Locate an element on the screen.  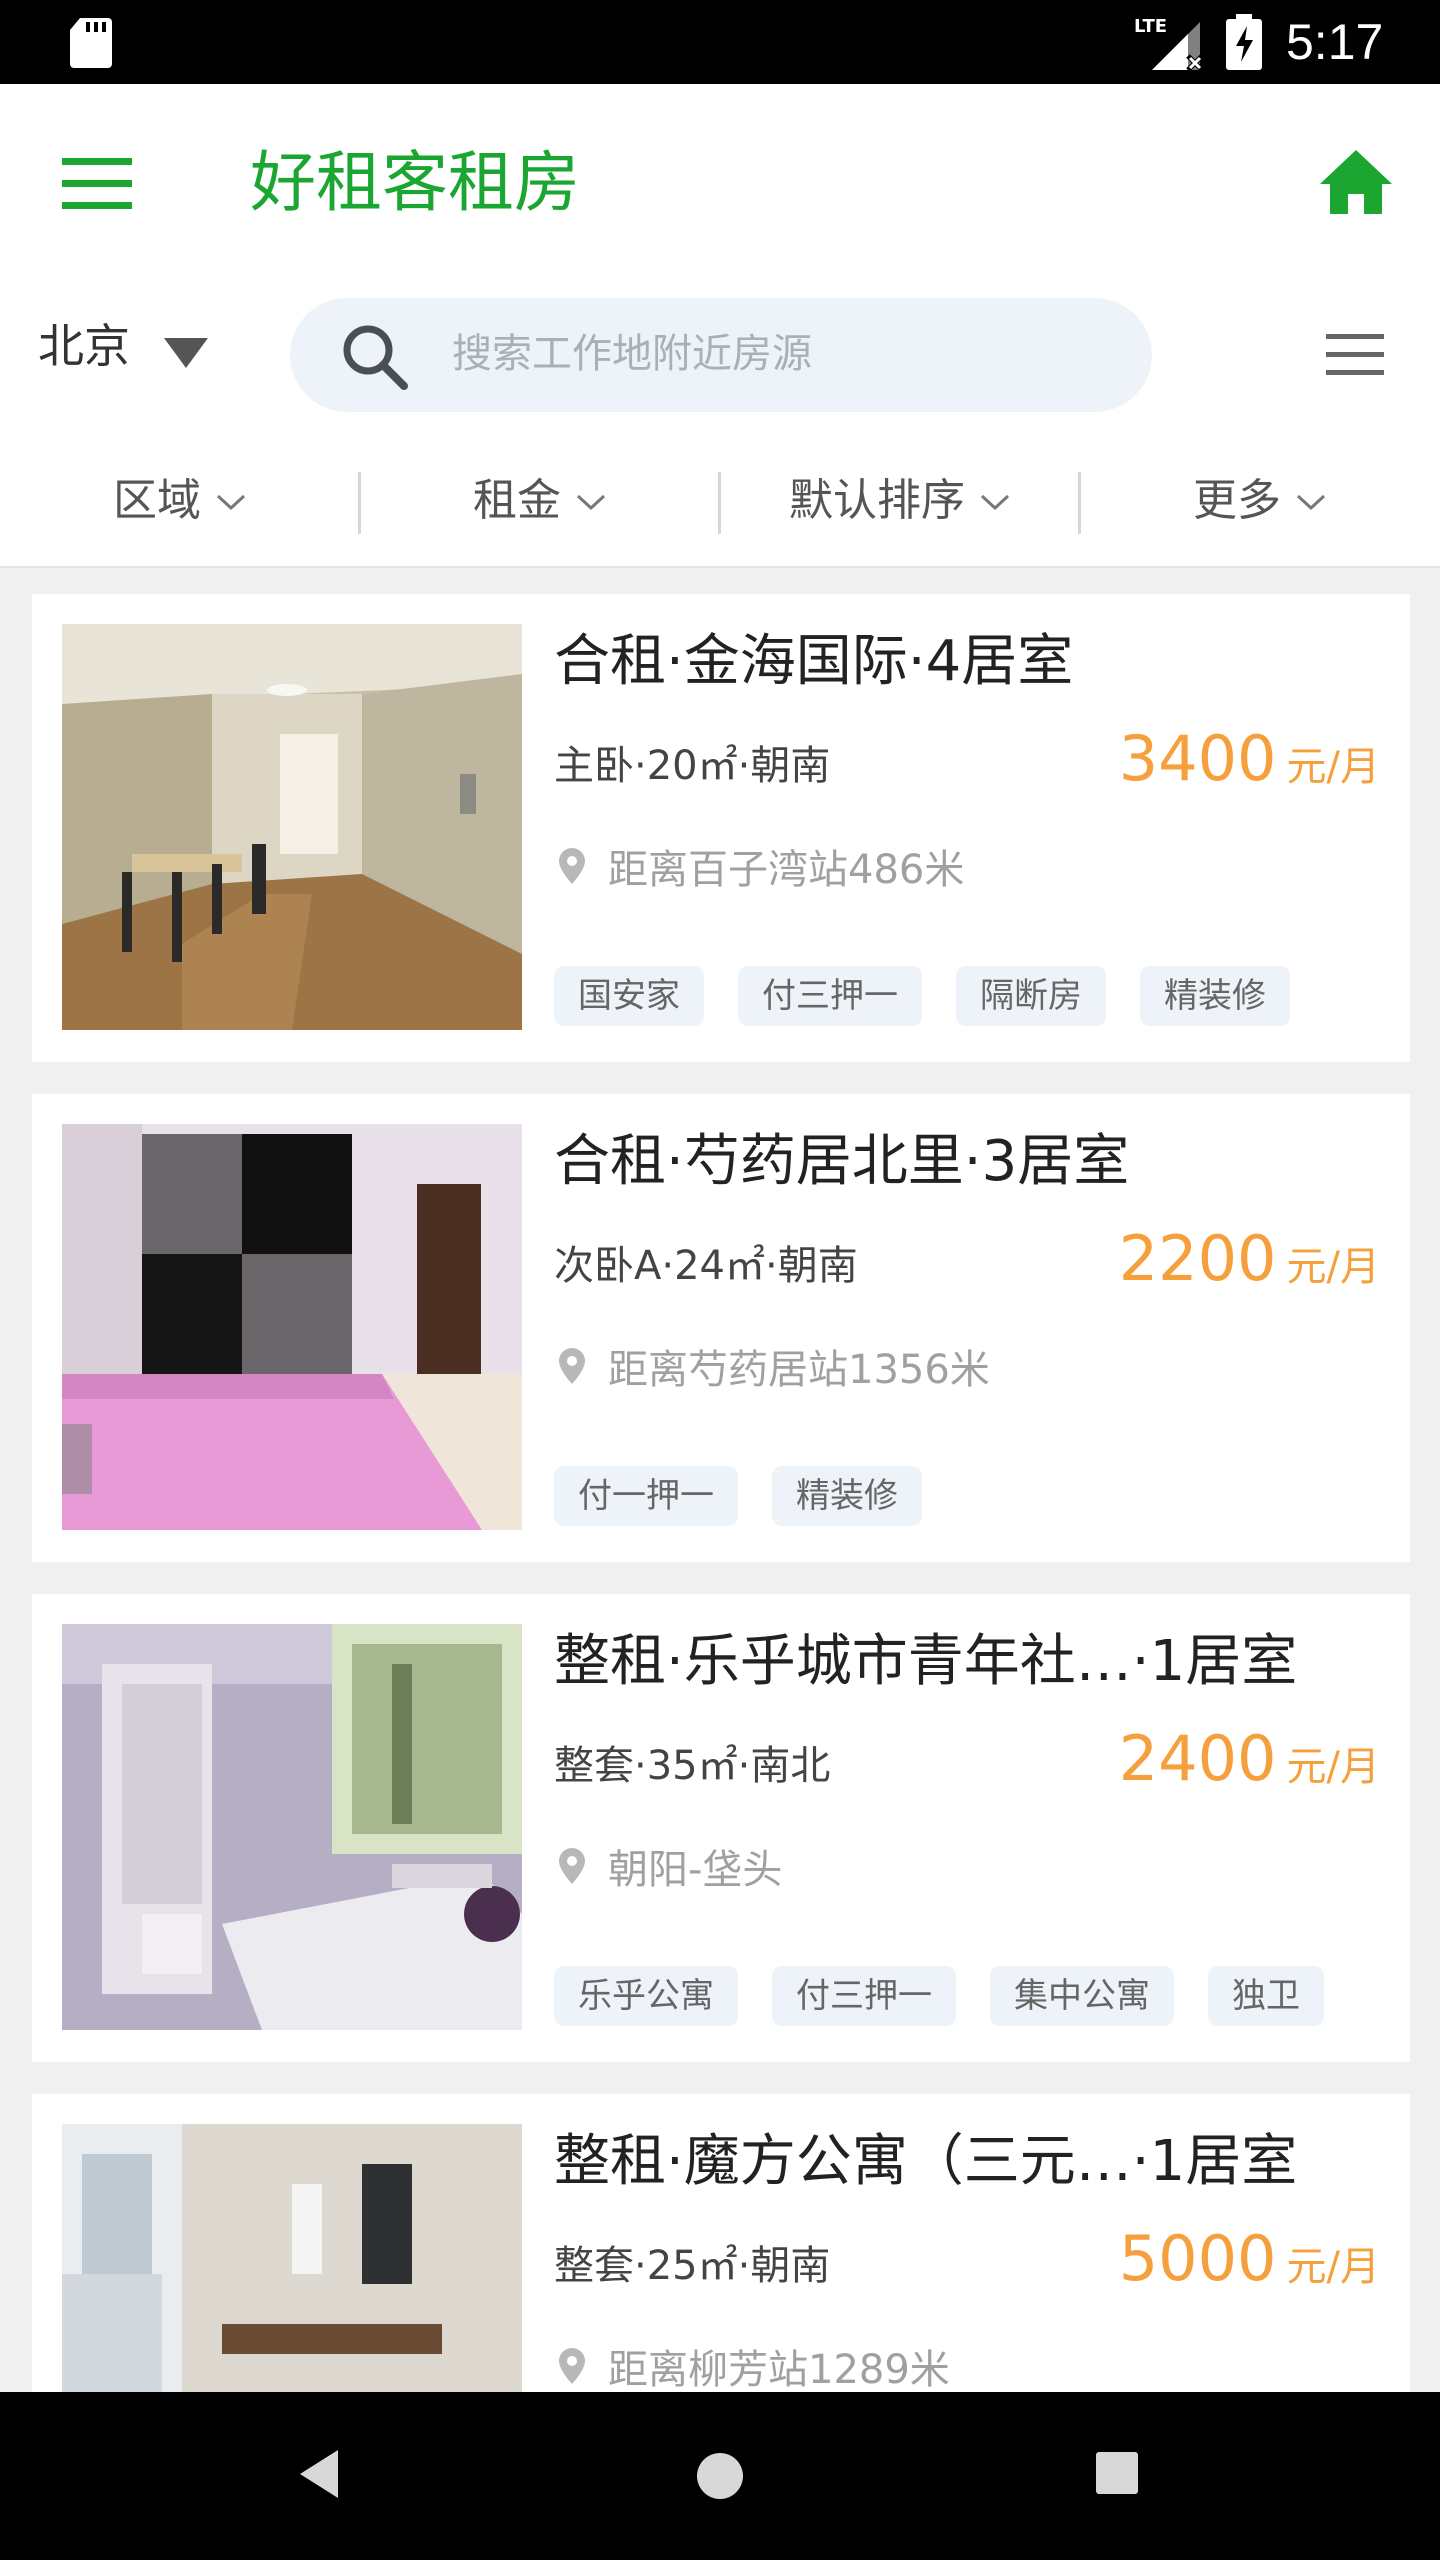
filter-area-label: 区域 is located at coordinates (157, 500).